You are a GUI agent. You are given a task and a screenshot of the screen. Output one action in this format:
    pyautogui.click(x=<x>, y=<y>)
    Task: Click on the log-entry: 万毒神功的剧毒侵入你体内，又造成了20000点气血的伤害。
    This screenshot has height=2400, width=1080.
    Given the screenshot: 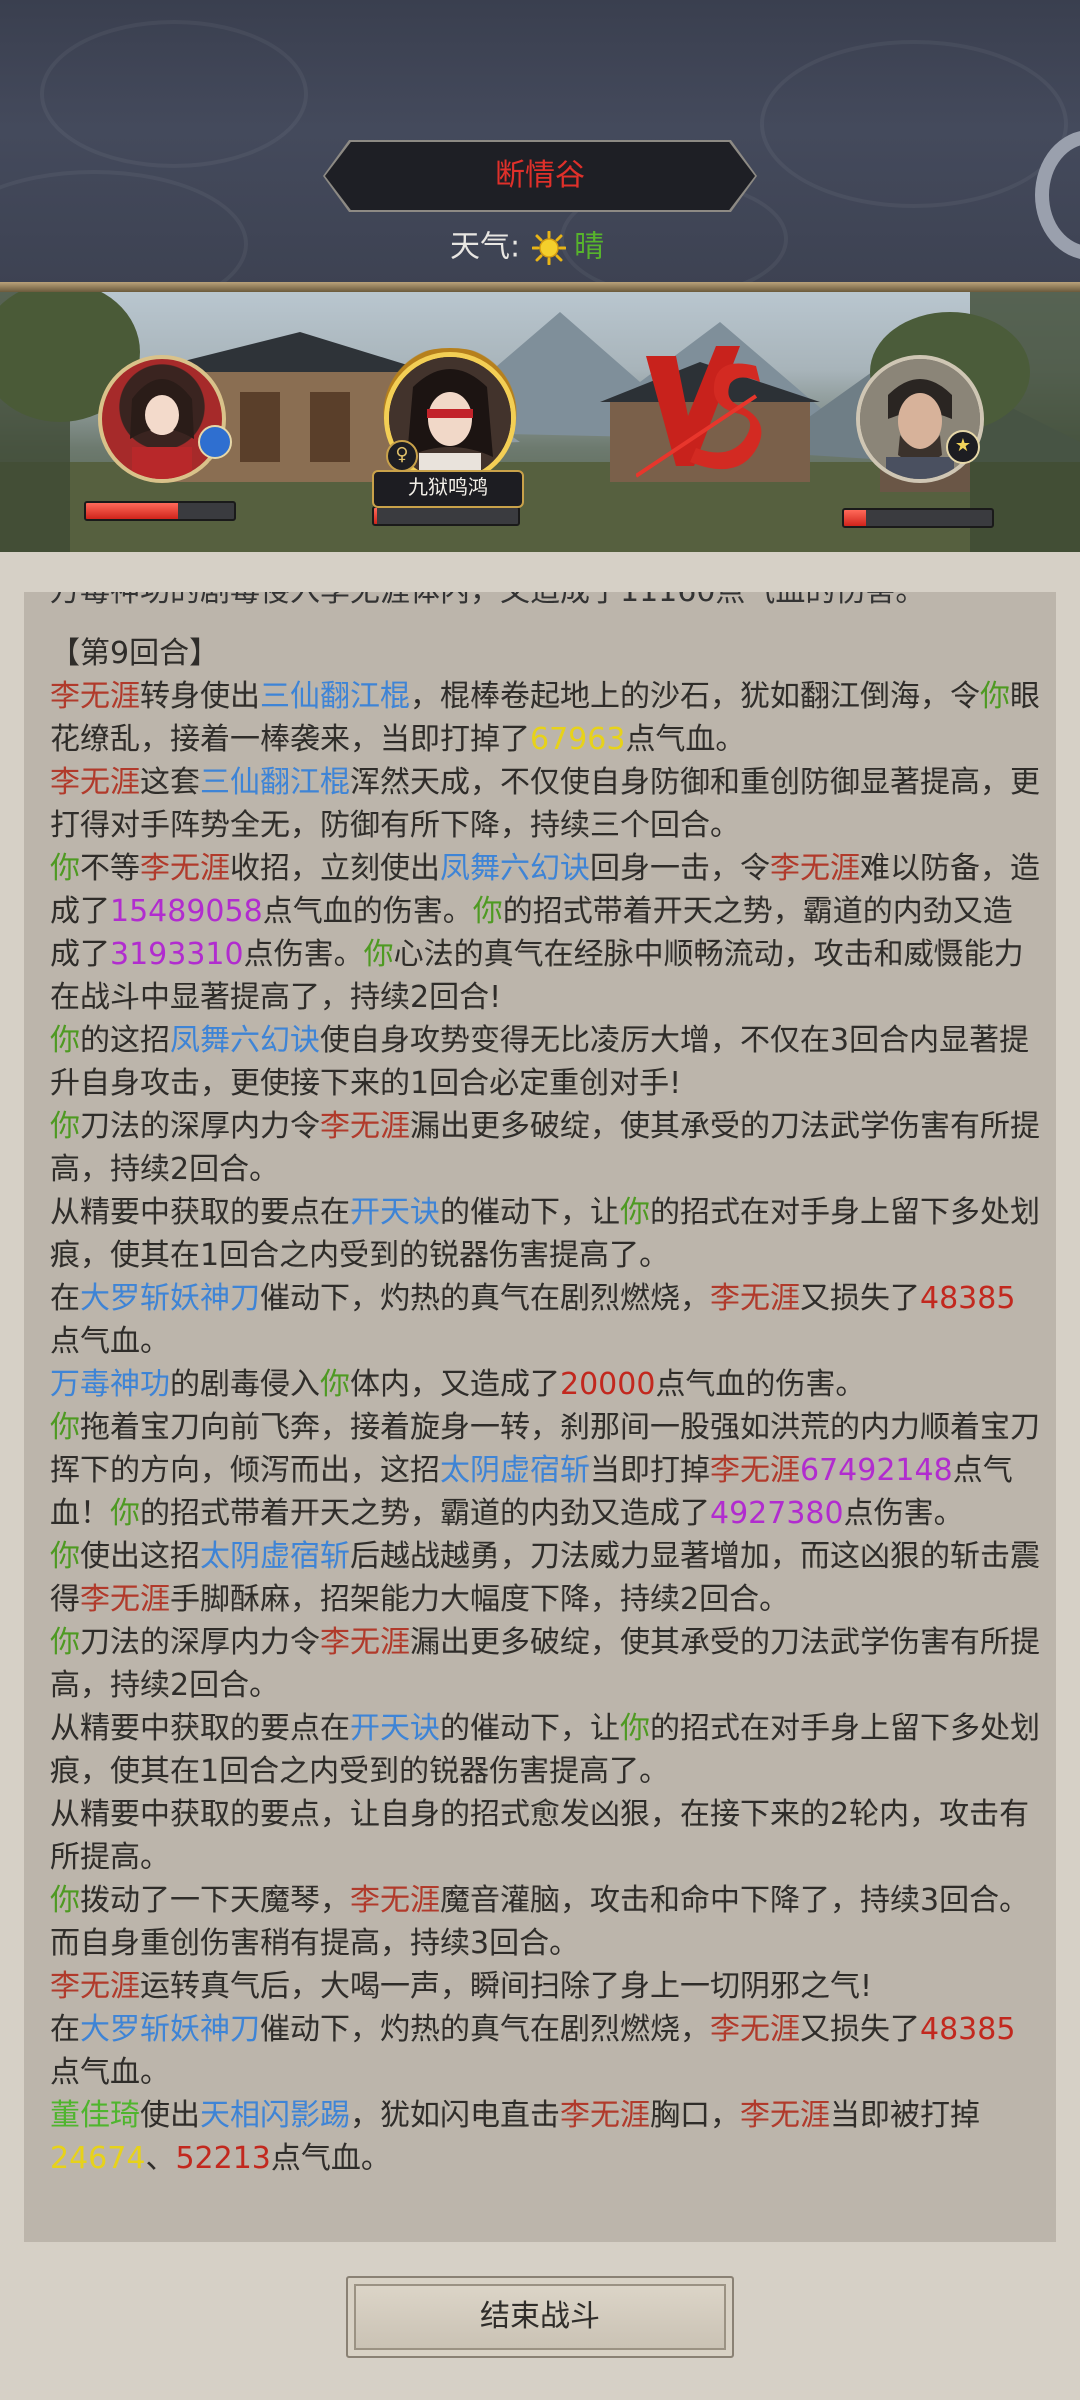 What is the action you would take?
    pyautogui.click(x=545, y=1384)
    